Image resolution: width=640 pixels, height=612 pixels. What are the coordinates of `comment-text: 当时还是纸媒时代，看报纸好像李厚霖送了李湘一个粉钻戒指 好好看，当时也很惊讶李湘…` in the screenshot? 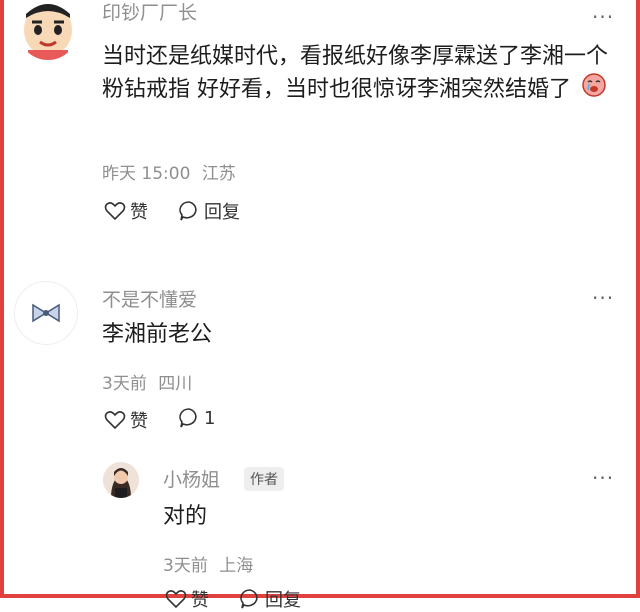 It's located at (355, 73).